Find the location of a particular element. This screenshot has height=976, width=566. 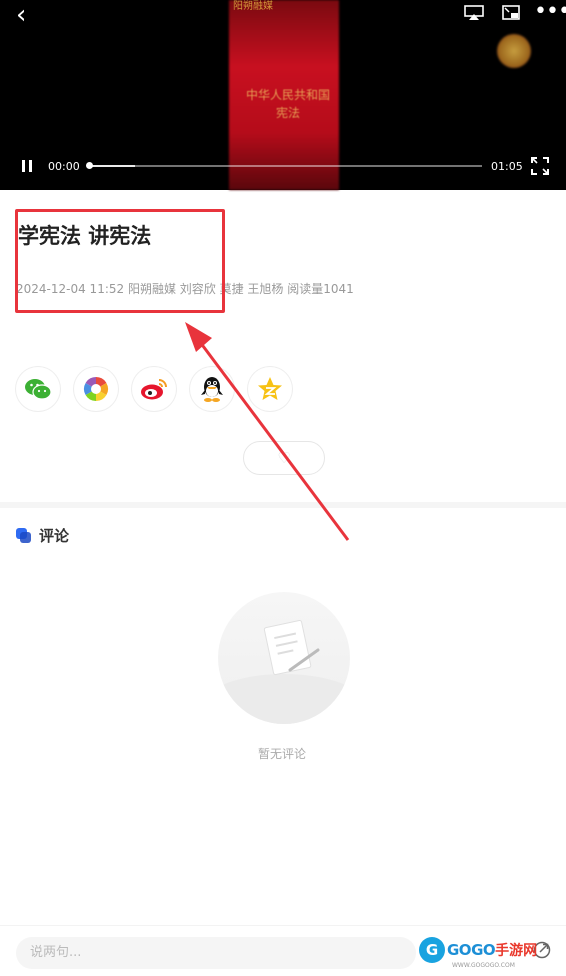

video-corner-logo: 阳朔融媒 is located at coordinates (253, 6).